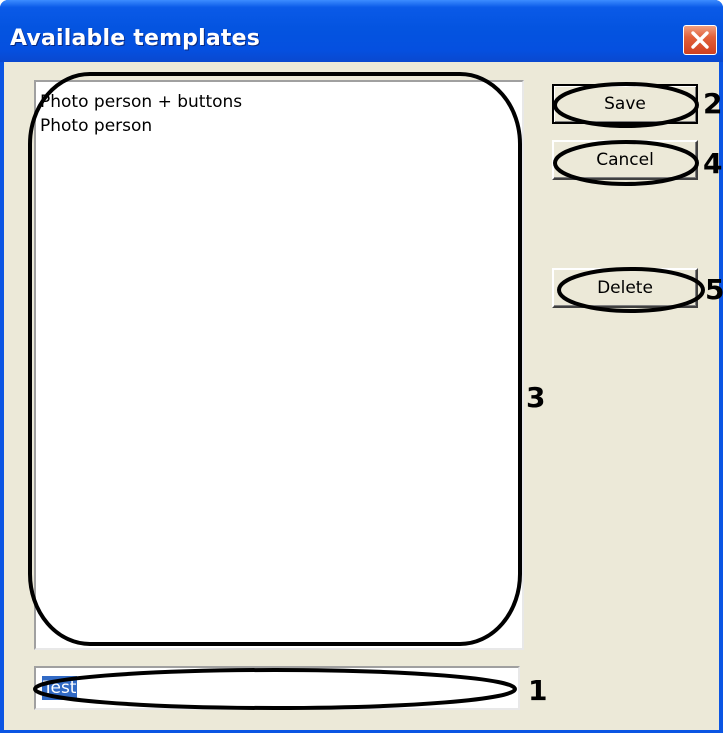  I want to click on title-bar: Available templates, so click(361, 31).